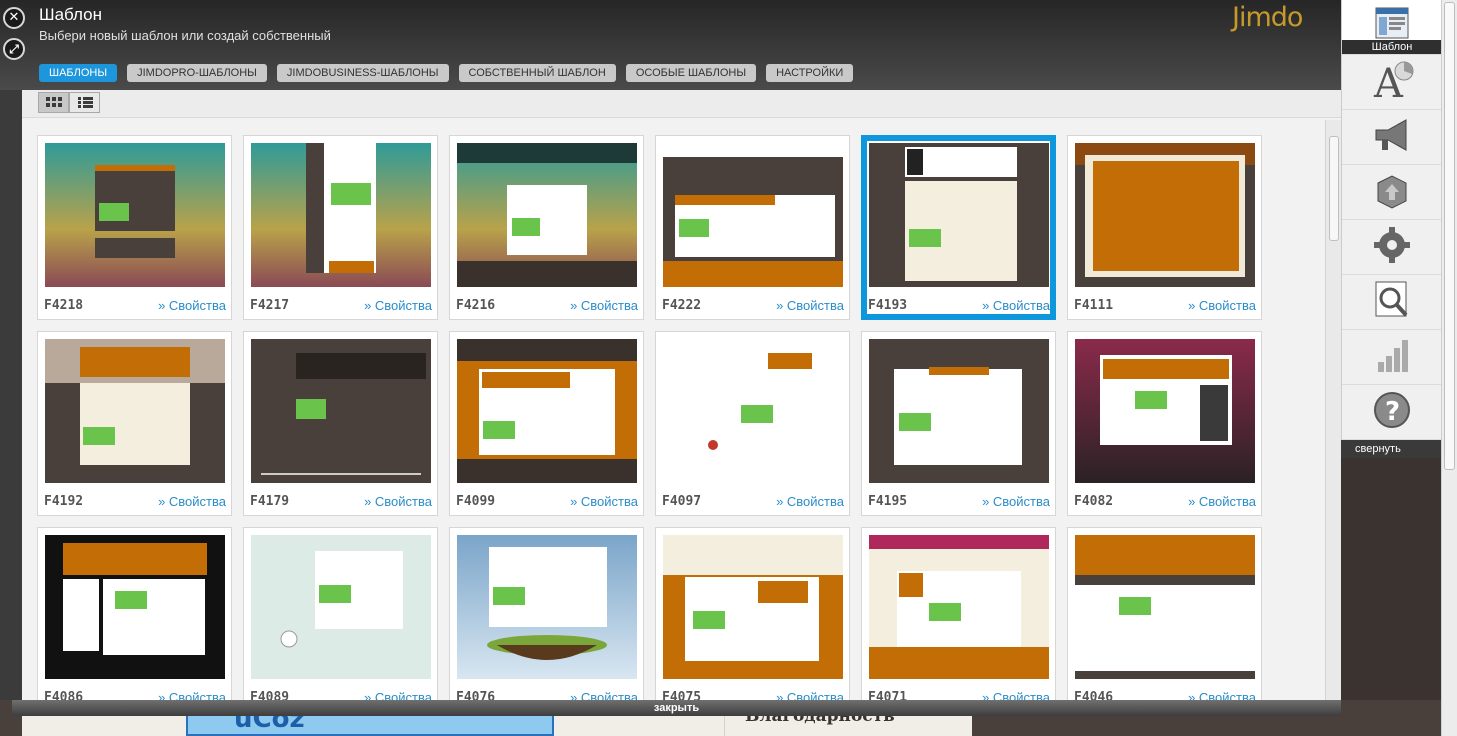 The height and width of the screenshot is (736, 1457). I want to click on template-card: F4179 » Свойства, so click(340, 423).